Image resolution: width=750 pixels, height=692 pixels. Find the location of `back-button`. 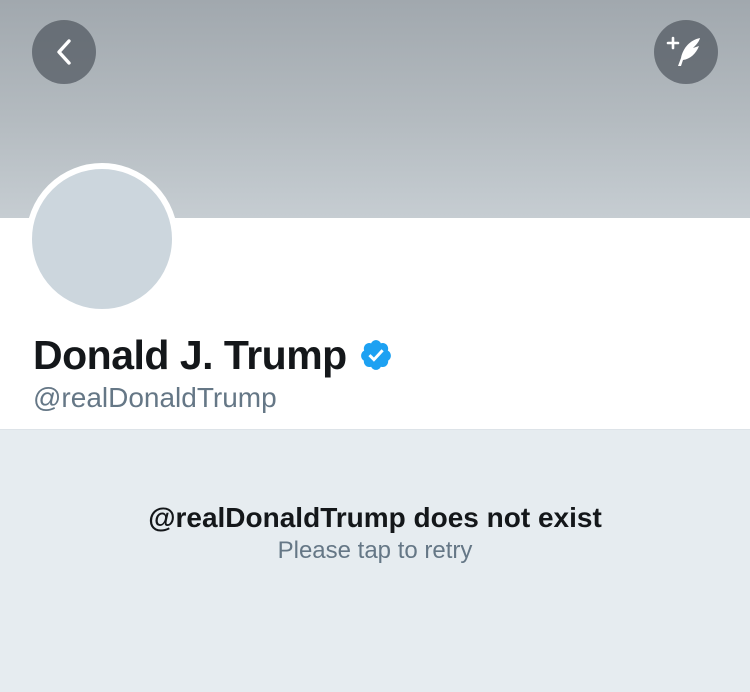

back-button is located at coordinates (64, 52).